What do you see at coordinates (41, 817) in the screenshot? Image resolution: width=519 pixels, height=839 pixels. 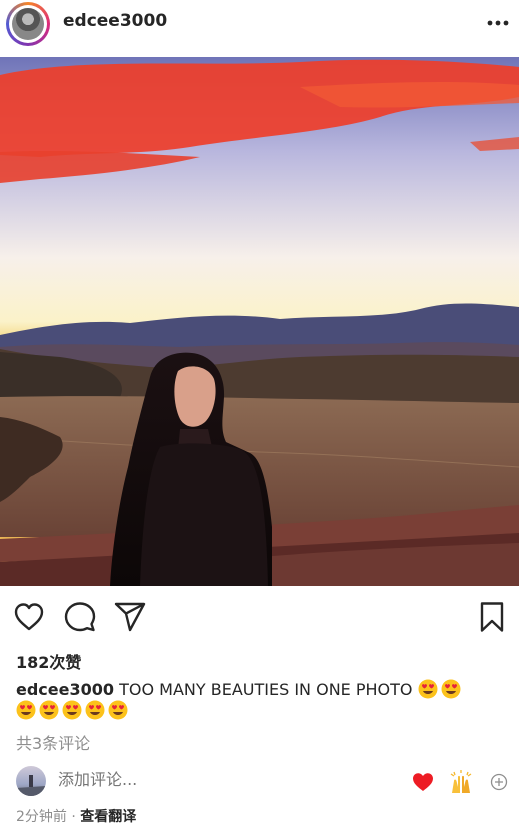 I see `timestamp: 2分钟前` at bounding box center [41, 817].